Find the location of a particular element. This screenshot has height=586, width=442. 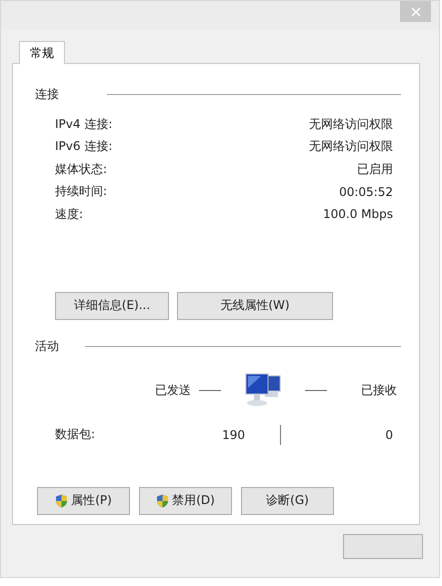

received-label: 已接收 is located at coordinates (379, 390).